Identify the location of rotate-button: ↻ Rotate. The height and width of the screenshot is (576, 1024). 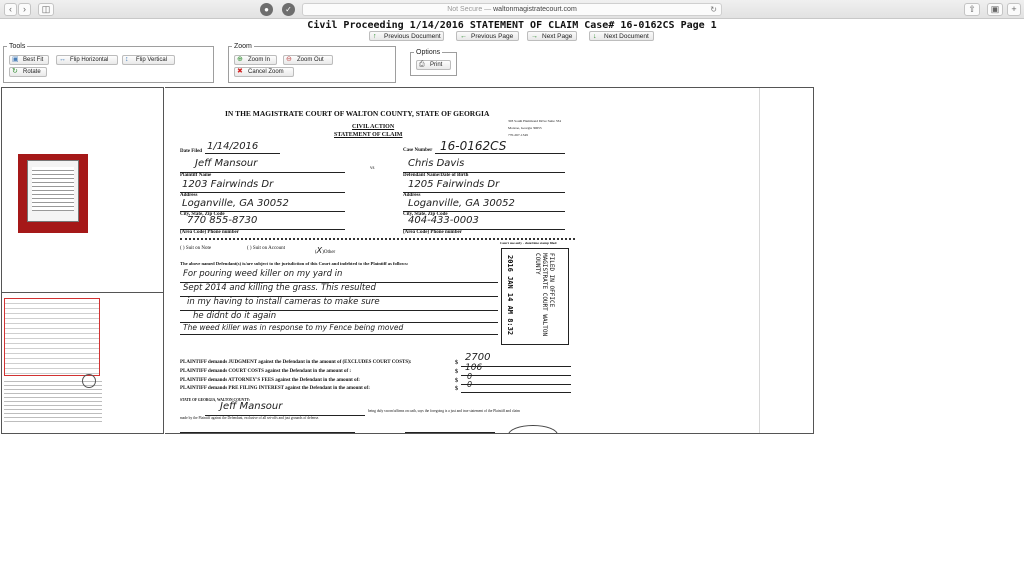
(28, 72).